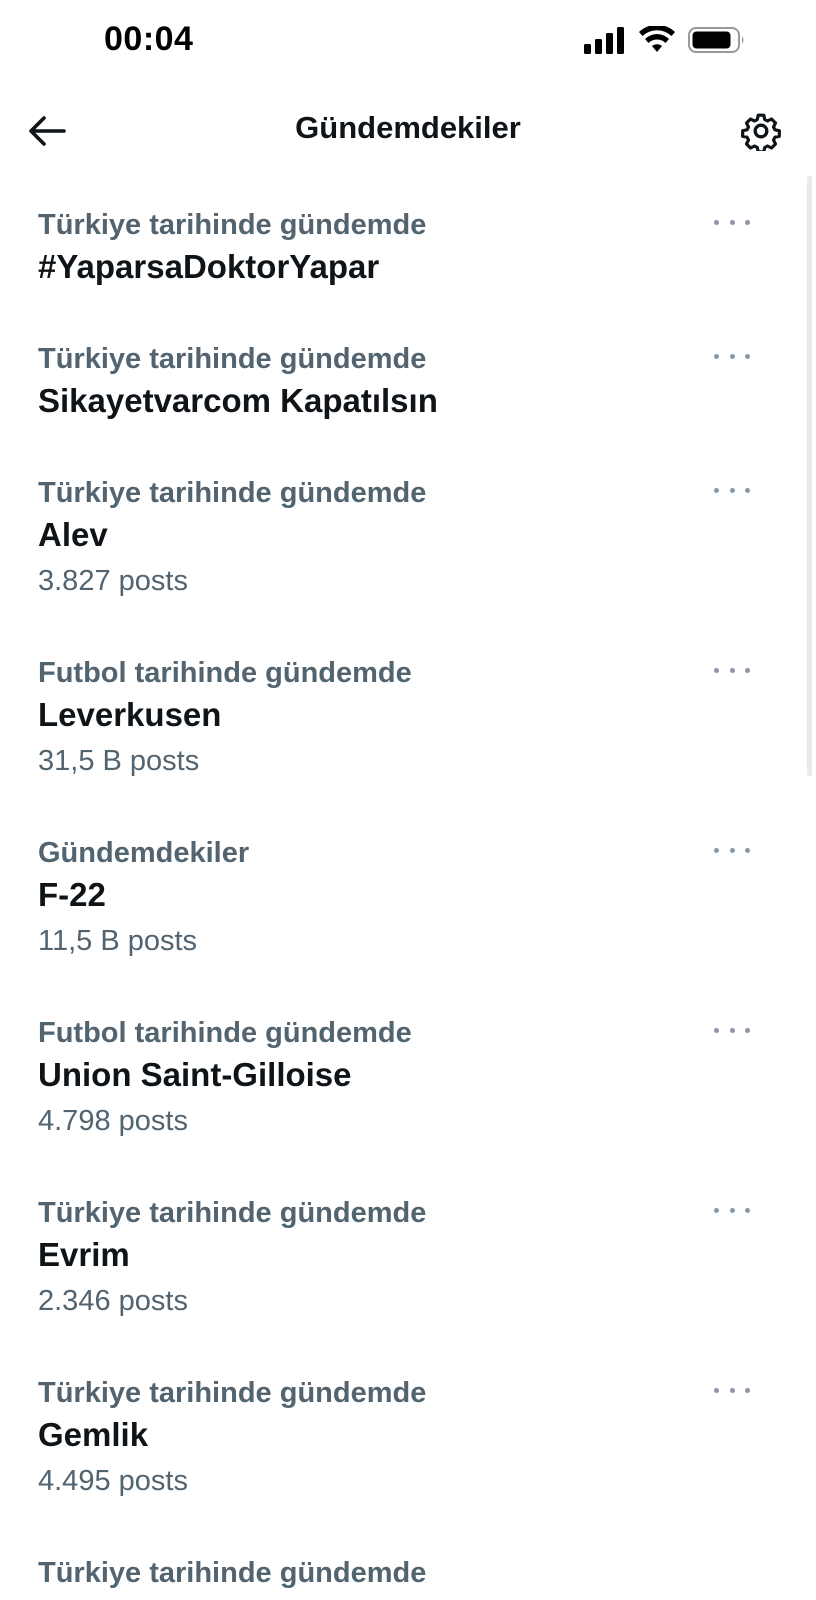 This screenshot has height=1600, width=816. I want to click on trend-post-count: 3.827 posts, so click(113, 581).